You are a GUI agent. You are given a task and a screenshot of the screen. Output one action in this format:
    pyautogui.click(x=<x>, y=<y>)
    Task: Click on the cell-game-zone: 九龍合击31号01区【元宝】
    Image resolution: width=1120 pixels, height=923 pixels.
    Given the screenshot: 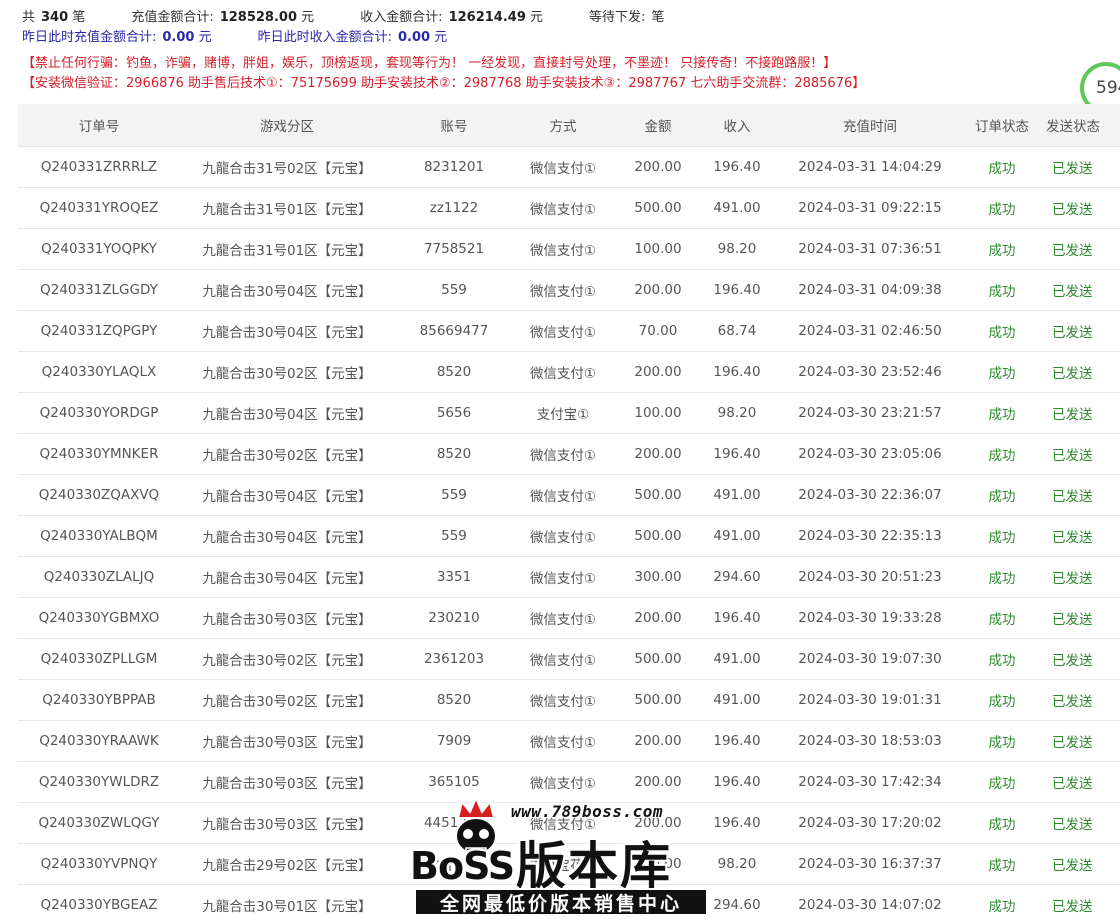 What is the action you would take?
    pyautogui.click(x=287, y=249)
    